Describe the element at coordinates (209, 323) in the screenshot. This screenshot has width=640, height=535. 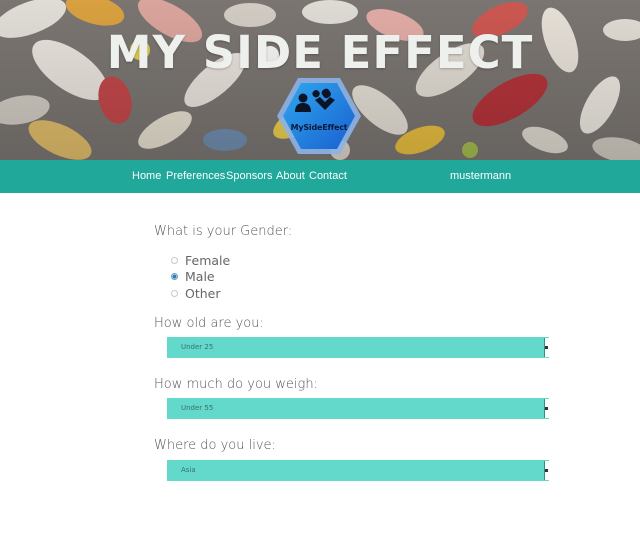
I see `age-question: How old are you:` at that location.